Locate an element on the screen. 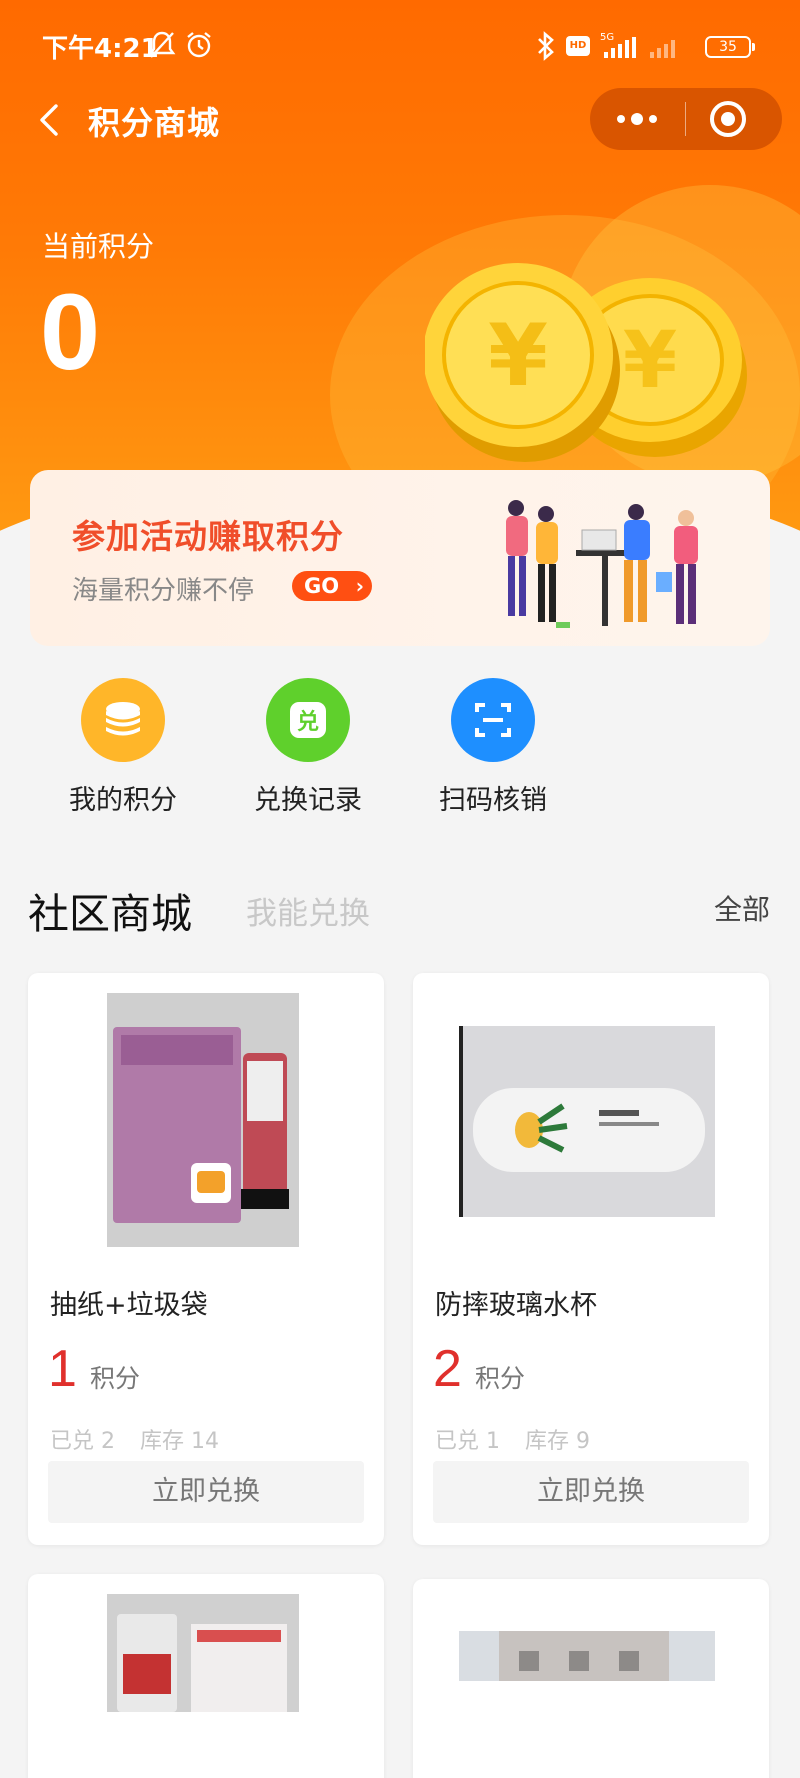  status-time: 下午4:21 is located at coordinates (100, 49).